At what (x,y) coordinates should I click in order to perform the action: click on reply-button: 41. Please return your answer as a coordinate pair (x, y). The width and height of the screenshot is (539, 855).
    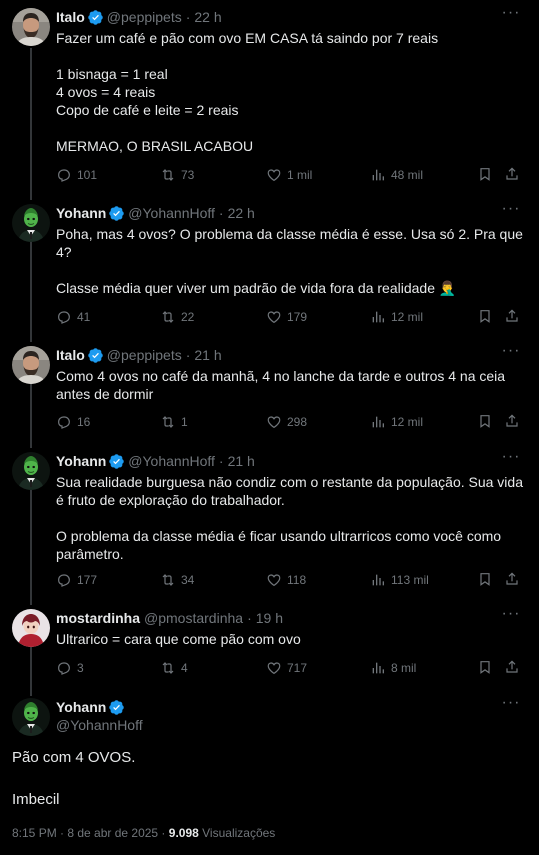
    Looking at the image, I should click on (73, 317).